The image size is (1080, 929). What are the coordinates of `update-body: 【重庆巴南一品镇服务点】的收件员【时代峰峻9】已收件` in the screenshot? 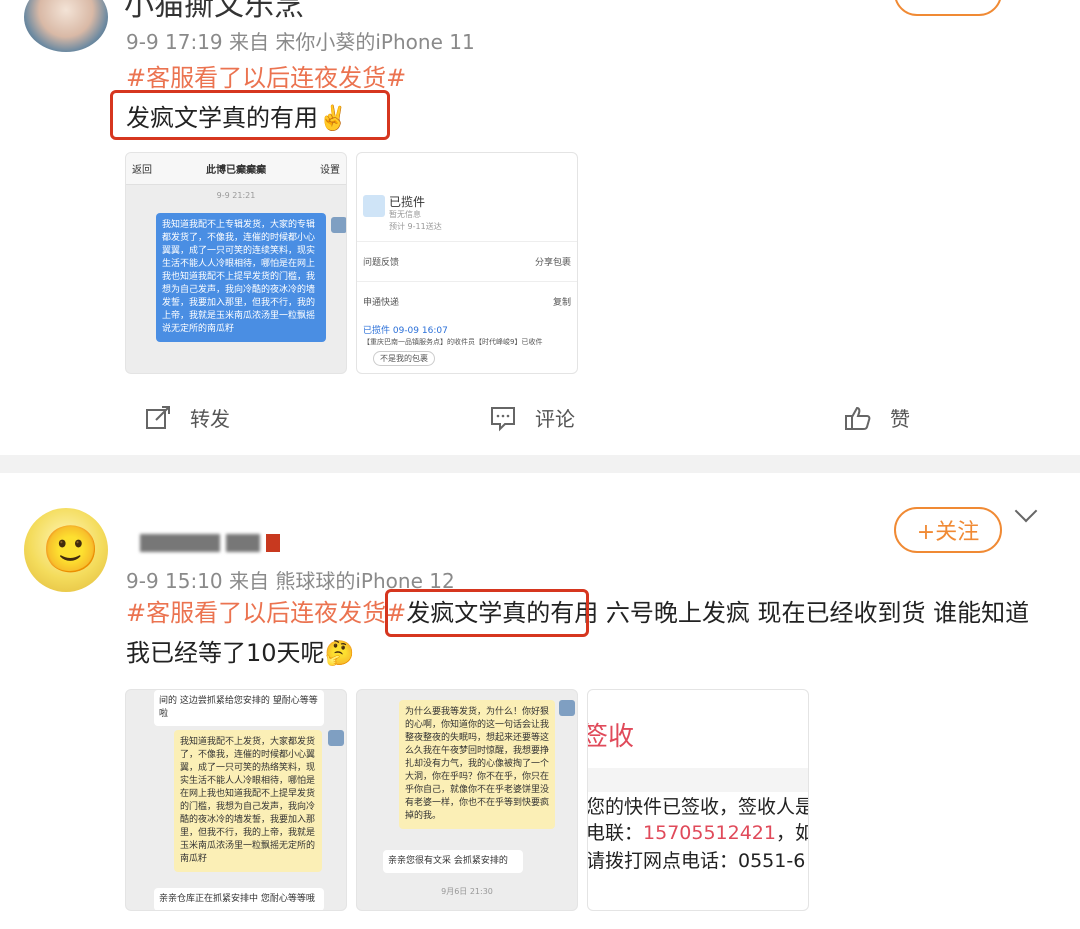 It's located at (467, 342).